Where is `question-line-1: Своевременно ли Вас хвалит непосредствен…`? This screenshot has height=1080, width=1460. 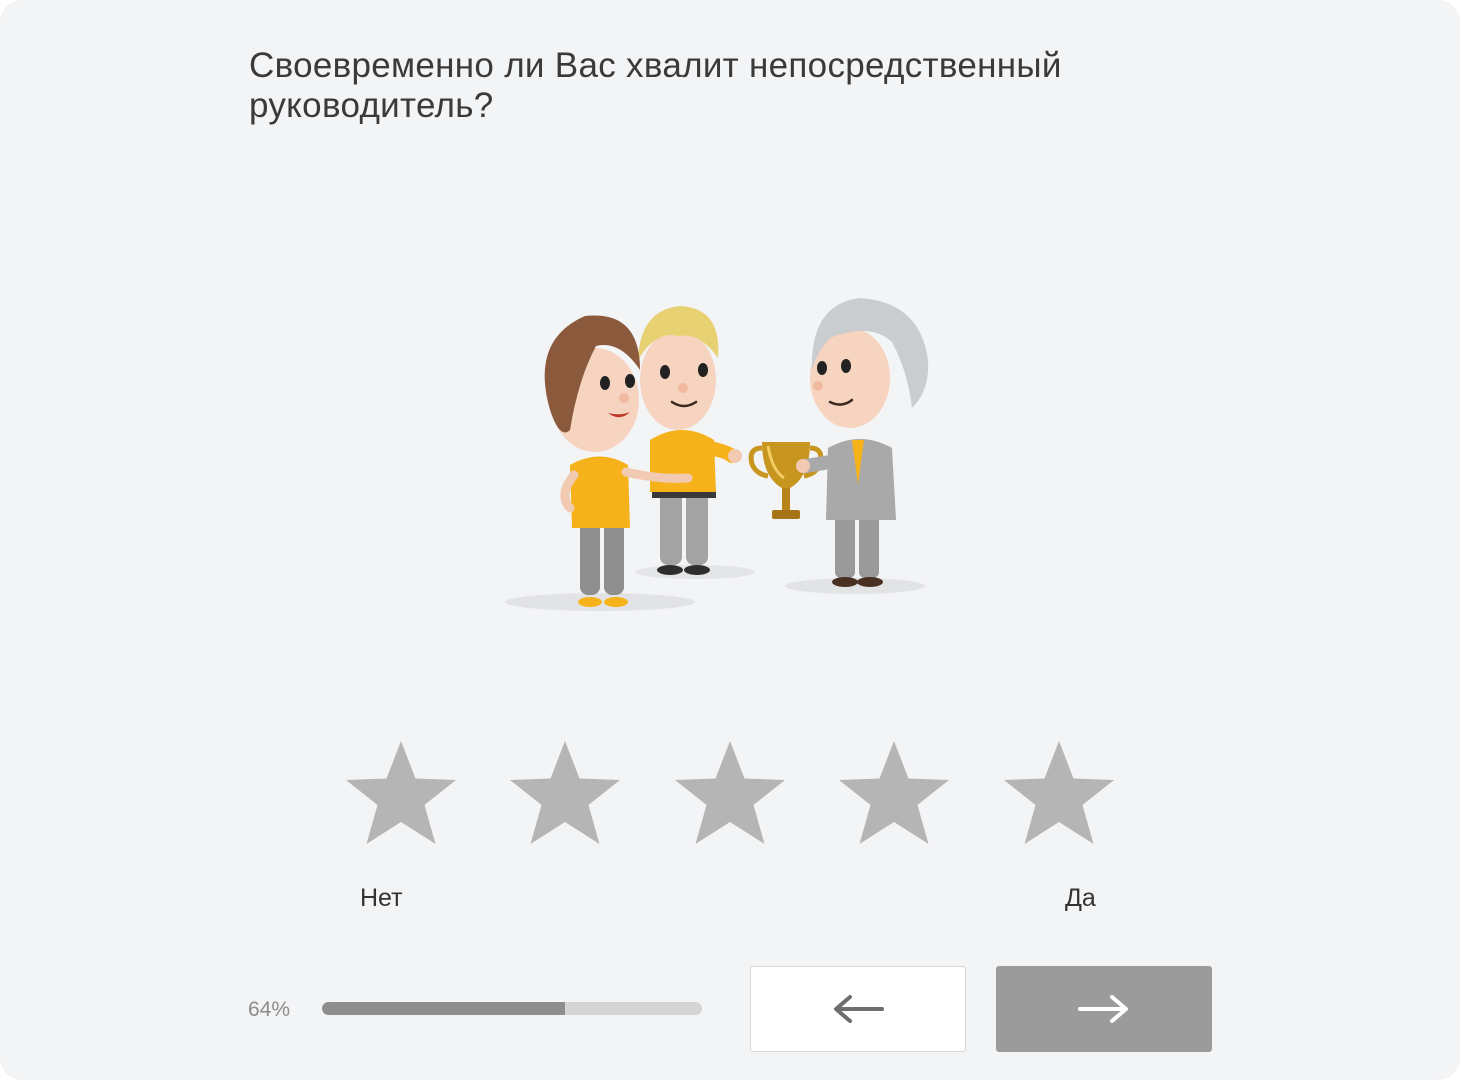
question-line-1: Своевременно ли Вас хвалит непосредствен… is located at coordinates (655, 65).